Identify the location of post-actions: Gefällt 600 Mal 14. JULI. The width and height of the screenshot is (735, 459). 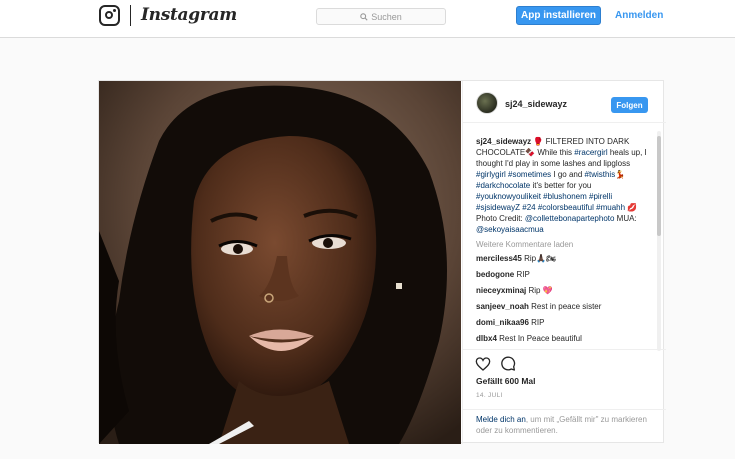
(564, 379).